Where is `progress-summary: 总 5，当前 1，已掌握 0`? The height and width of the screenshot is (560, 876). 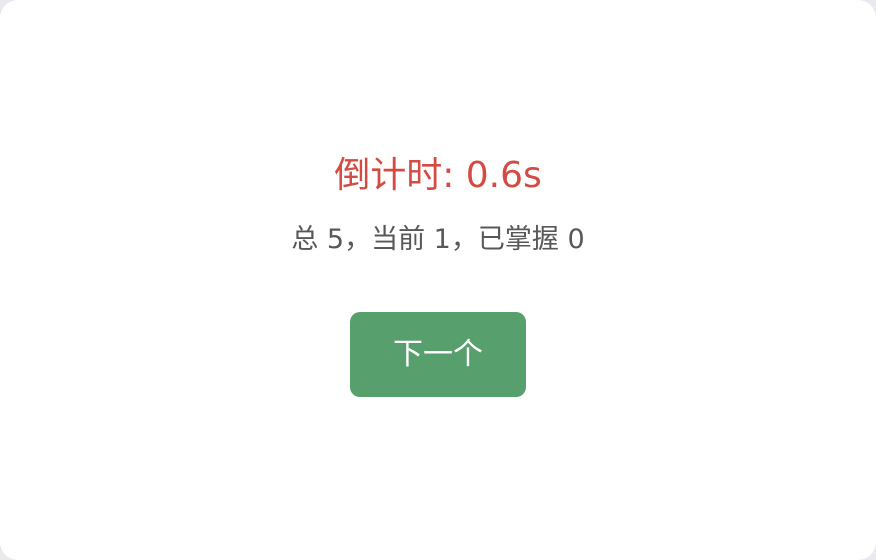
progress-summary: 总 5，当前 1，已掌握 0 is located at coordinates (438, 239).